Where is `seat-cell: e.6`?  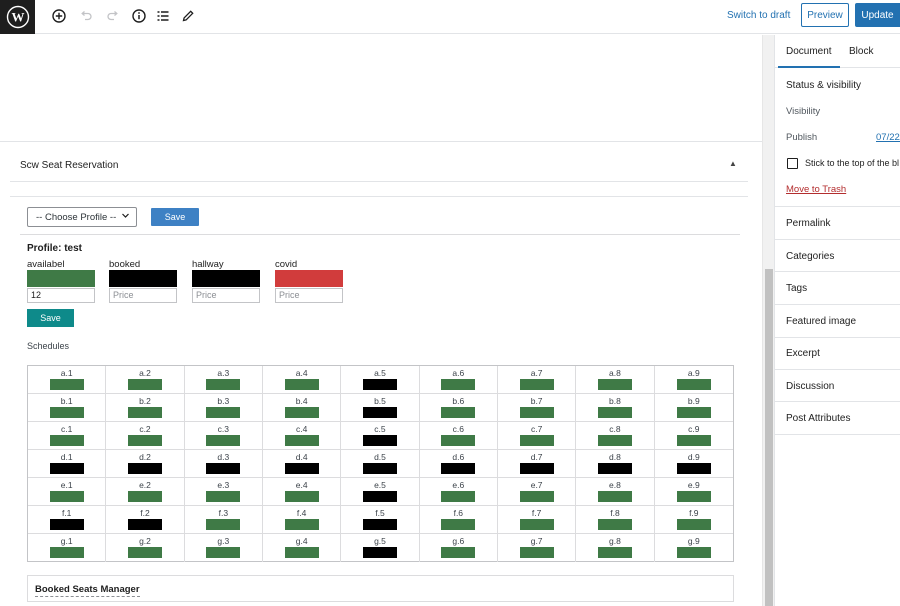 seat-cell: e.6 is located at coordinates (458, 492).